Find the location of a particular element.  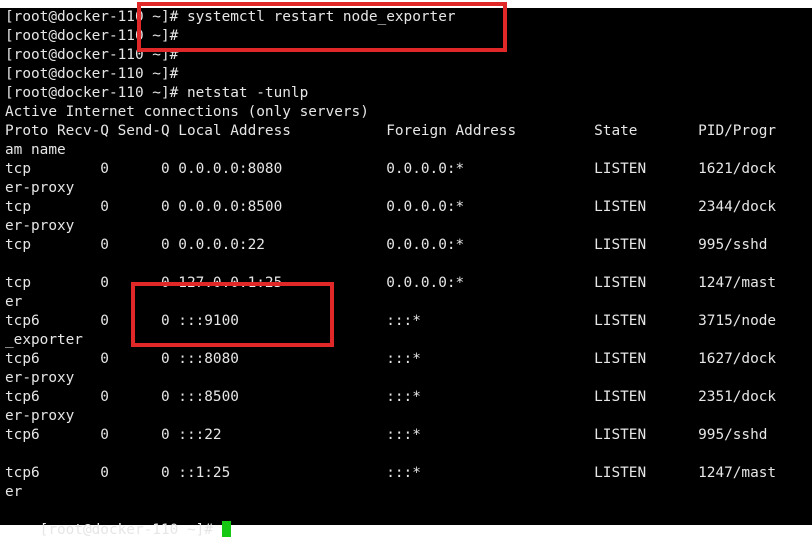

terminal-line: tcp6 0 0 :::8080 :::* LISTEN 1627/dock is located at coordinates (391, 359).